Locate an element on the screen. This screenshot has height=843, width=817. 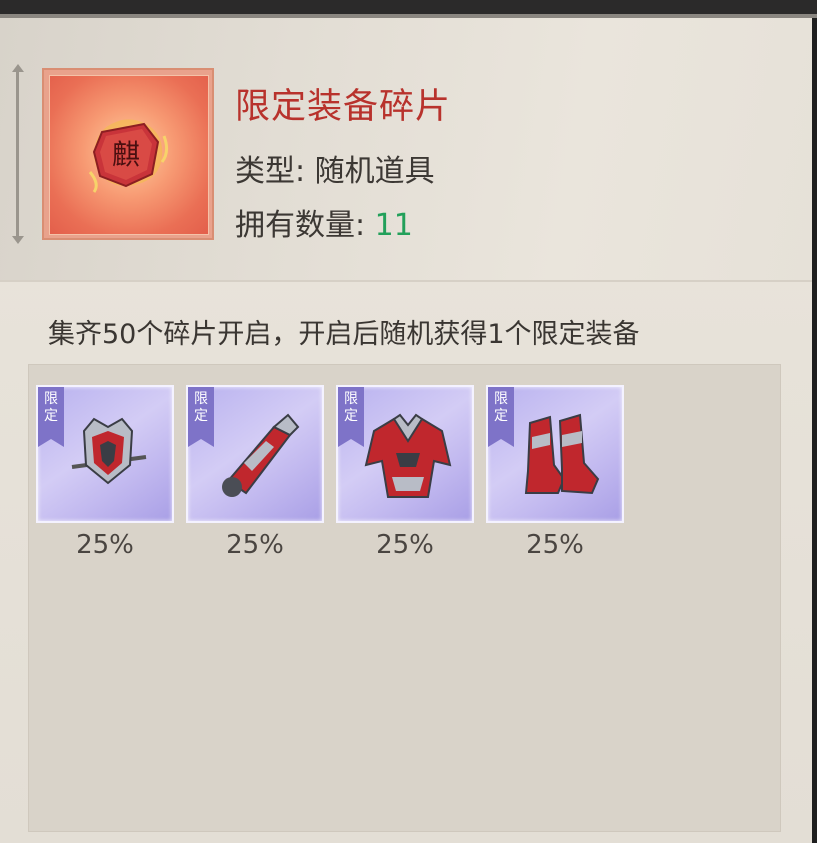
fragment-character: 麒 is located at coordinates (126, 154).